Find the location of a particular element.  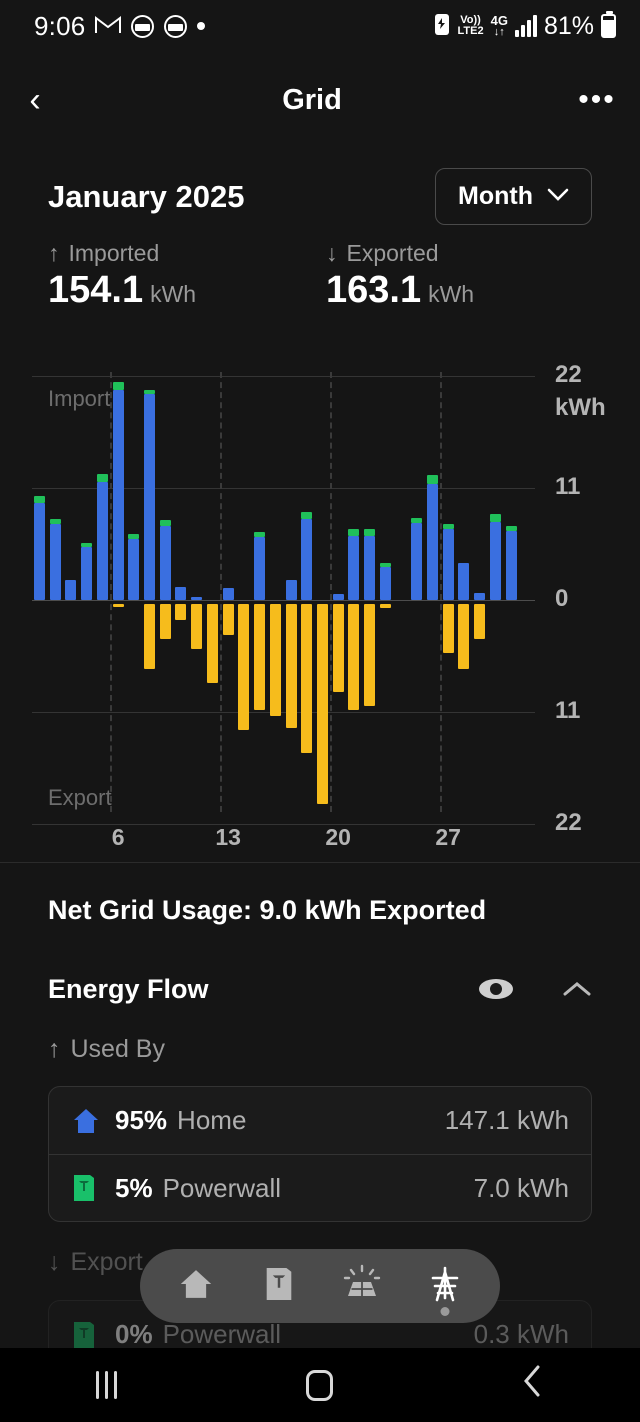

system-back-button is located at coordinates (533, 1385).